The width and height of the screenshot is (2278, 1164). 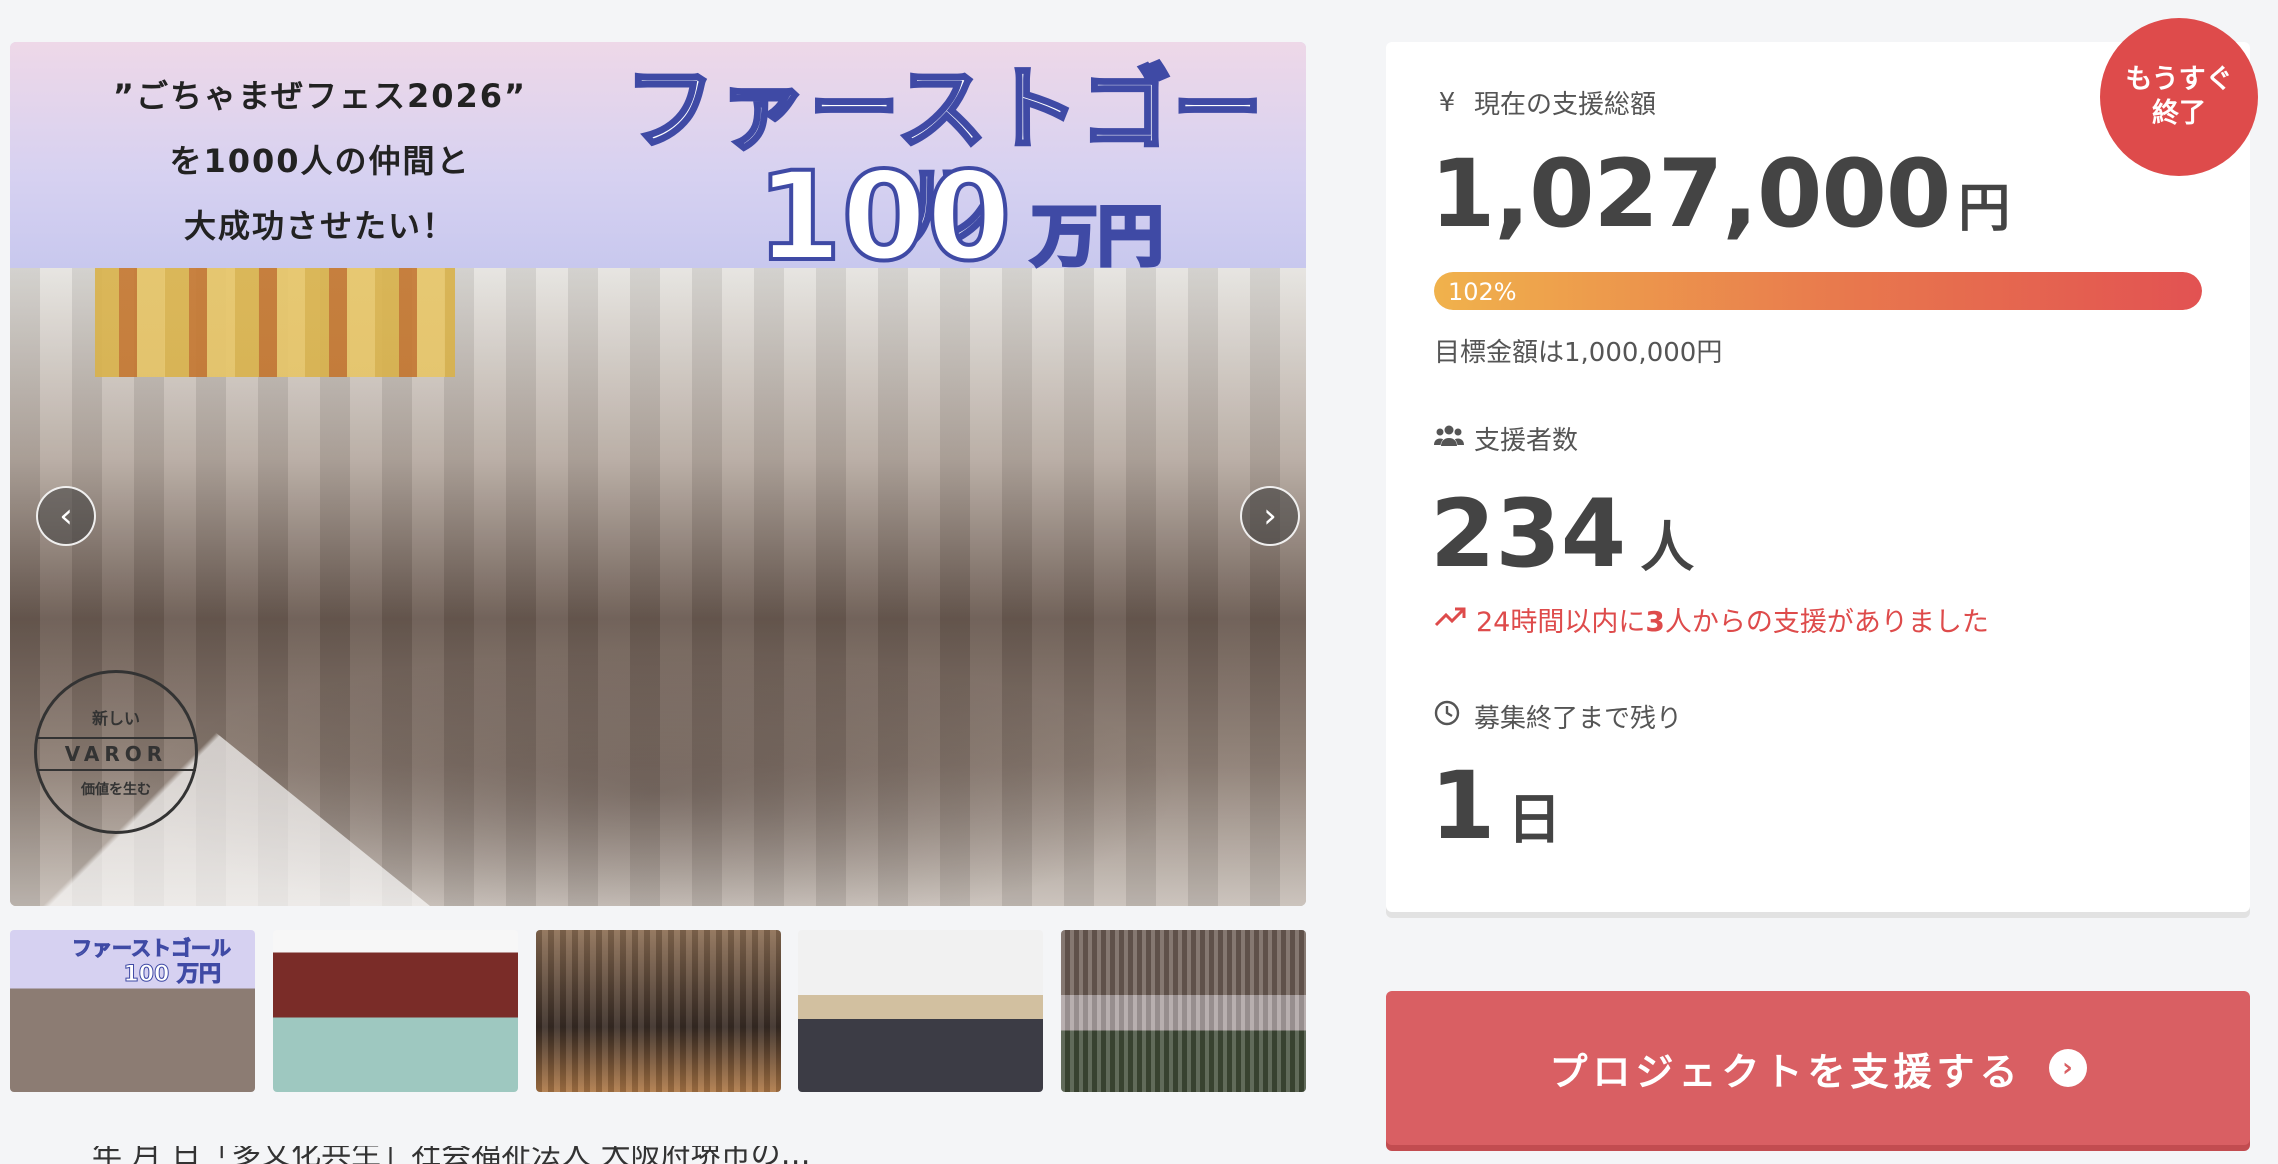 What do you see at coordinates (1690, 194) in the screenshot?
I see `total-amount-value: 1,027,000` at bounding box center [1690, 194].